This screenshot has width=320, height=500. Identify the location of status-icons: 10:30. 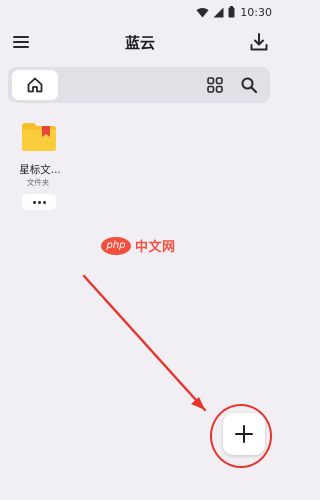
(234, 12).